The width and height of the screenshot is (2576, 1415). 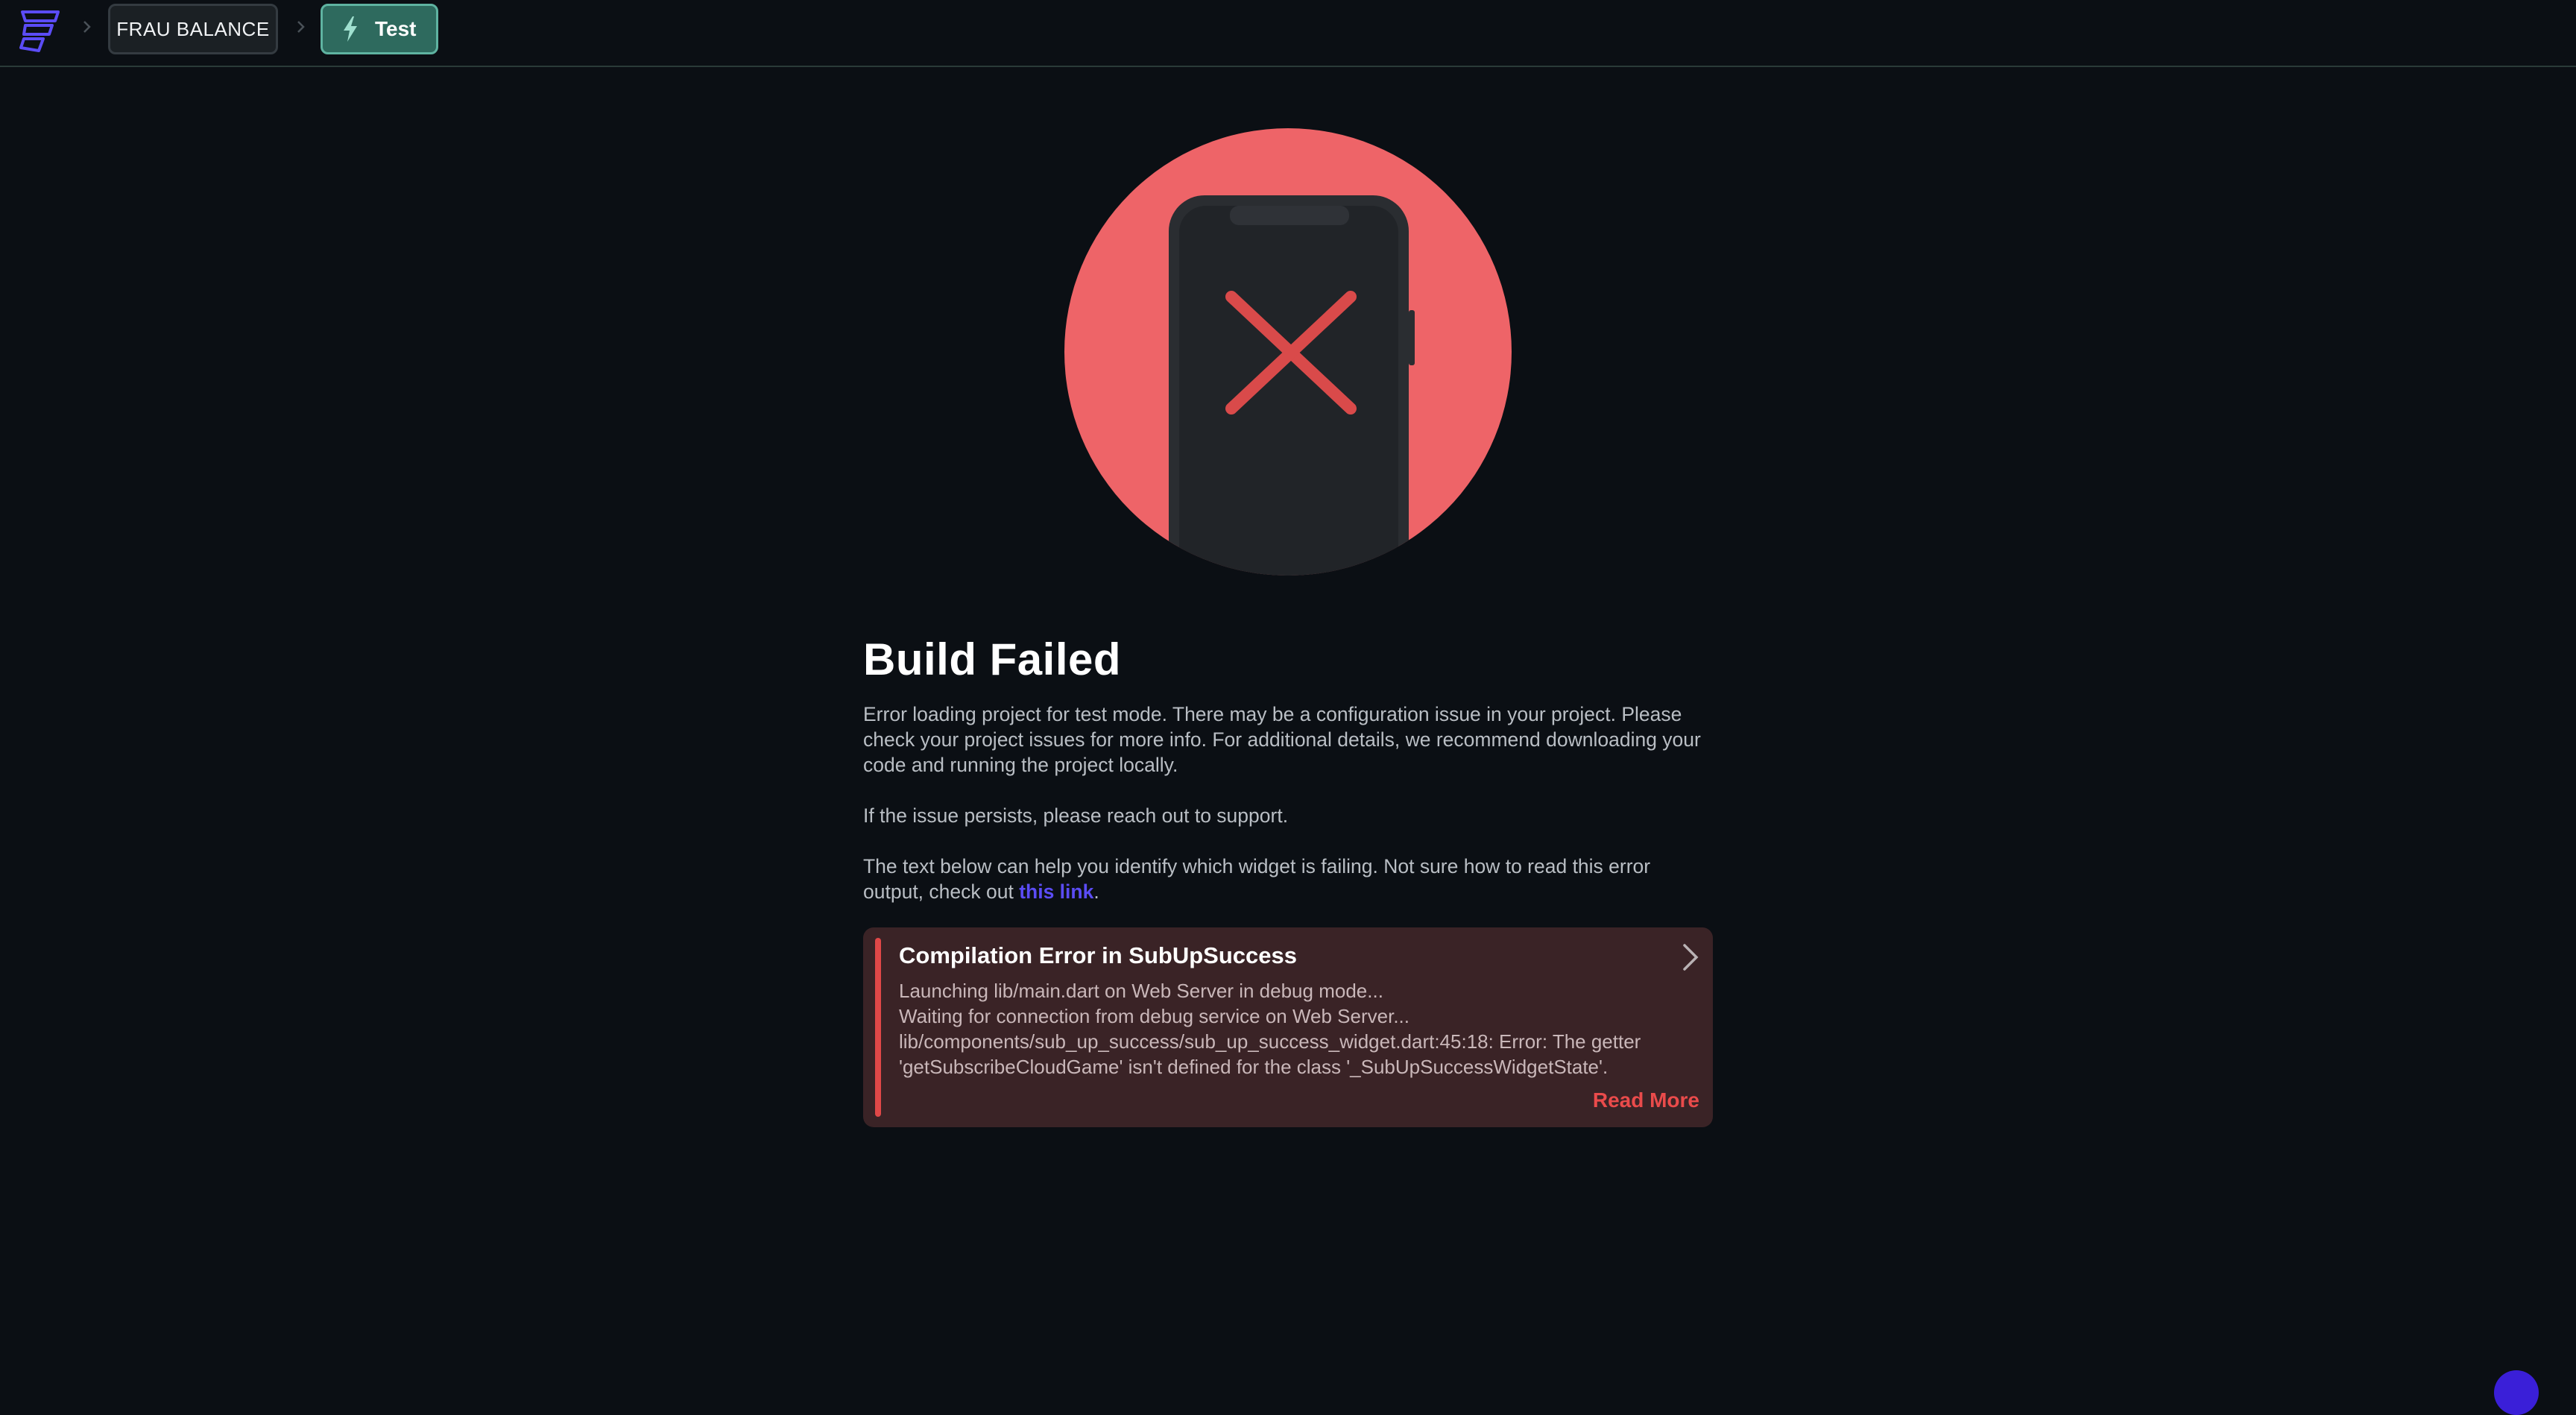 What do you see at coordinates (878, 1027) in the screenshot?
I see `error-accent-bar` at bounding box center [878, 1027].